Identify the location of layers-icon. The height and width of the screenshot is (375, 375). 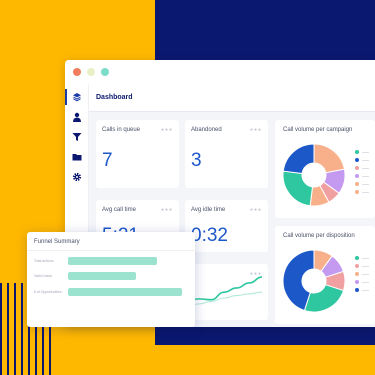
(77, 97).